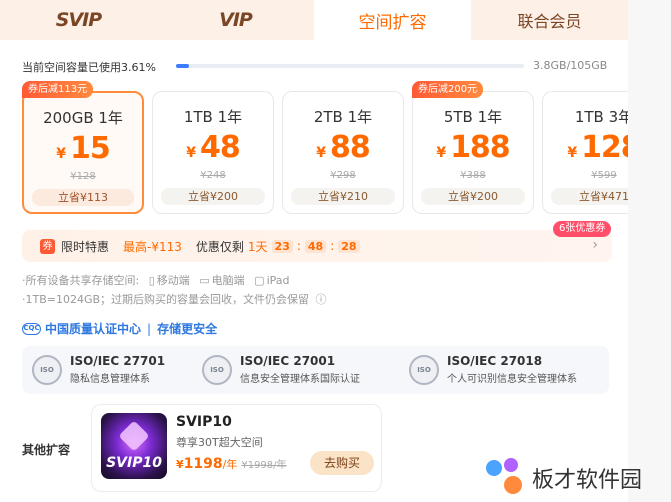 Image resolution: width=671 pixels, height=502 pixels. What do you see at coordinates (174, 299) in the screenshot?
I see `capacity-note: ·1TB=1024GB；过期后购买的容量会回收，文件仍会保留 ⓘ` at bounding box center [174, 299].